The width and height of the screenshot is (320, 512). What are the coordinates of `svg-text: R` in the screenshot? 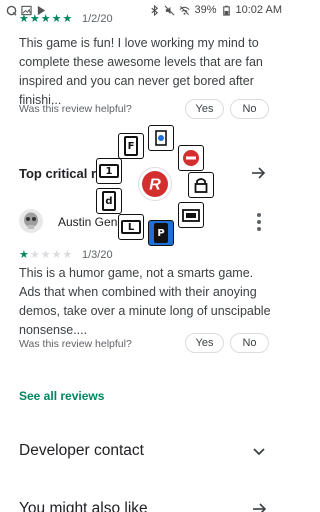 It's located at (155, 185).